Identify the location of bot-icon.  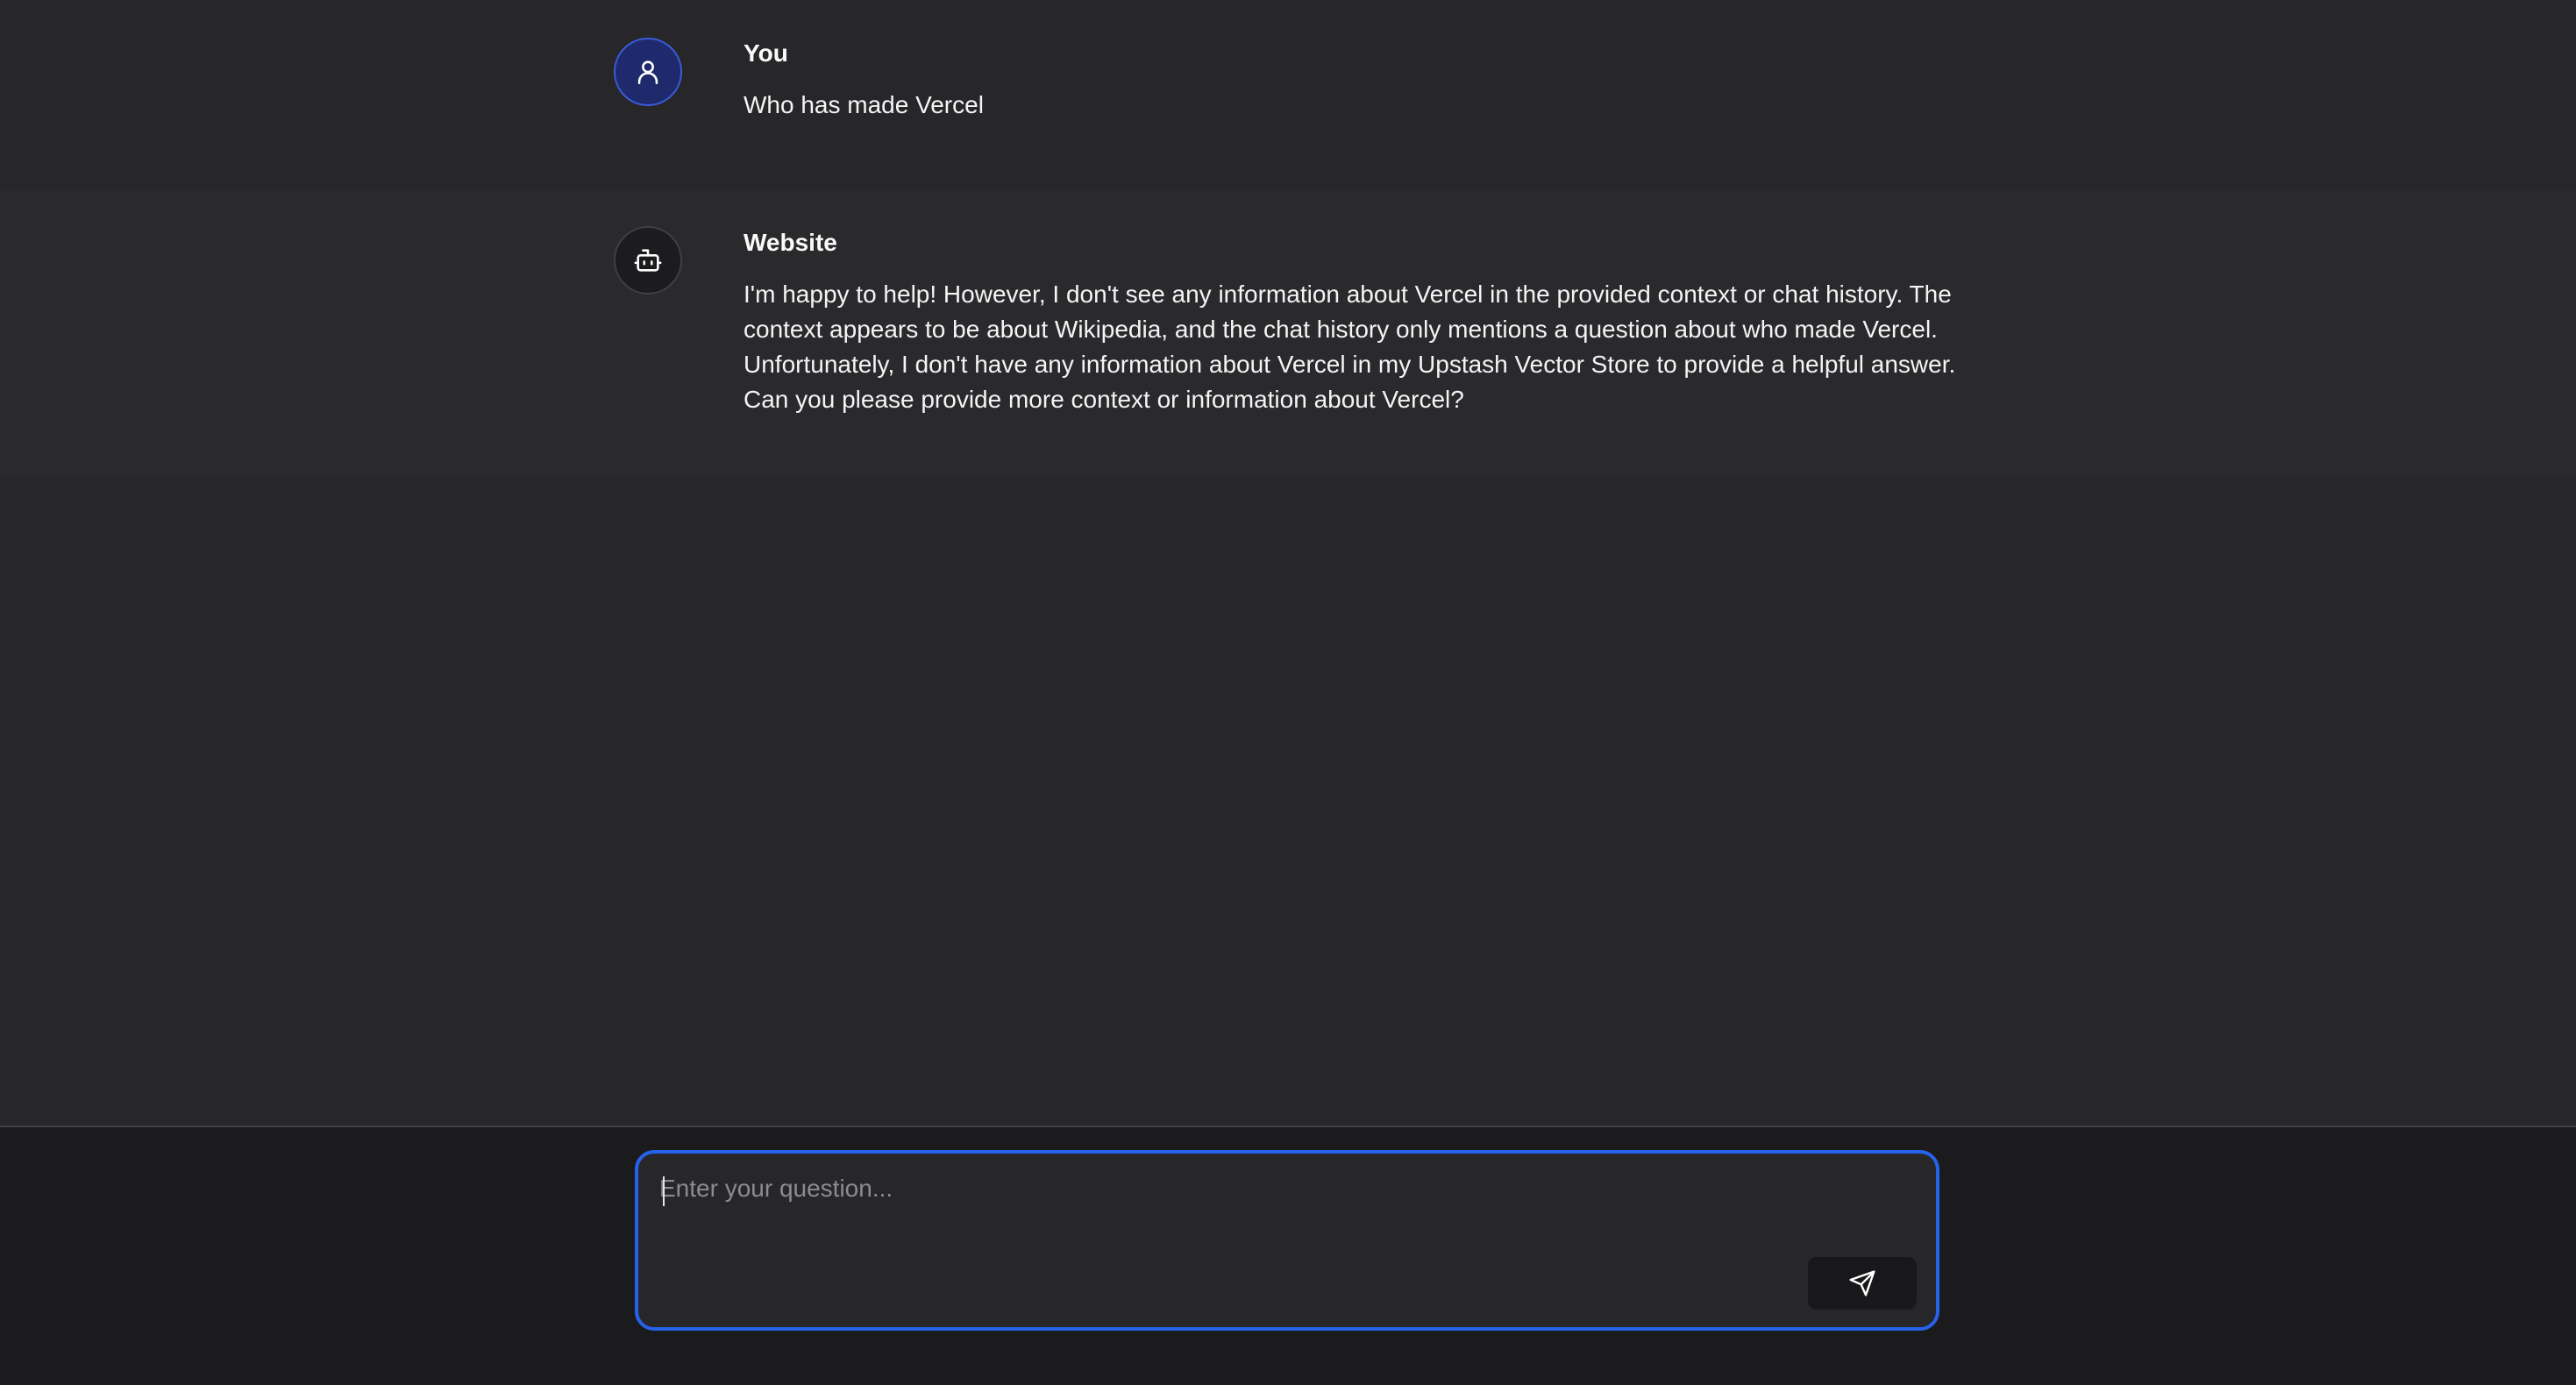
(648, 260).